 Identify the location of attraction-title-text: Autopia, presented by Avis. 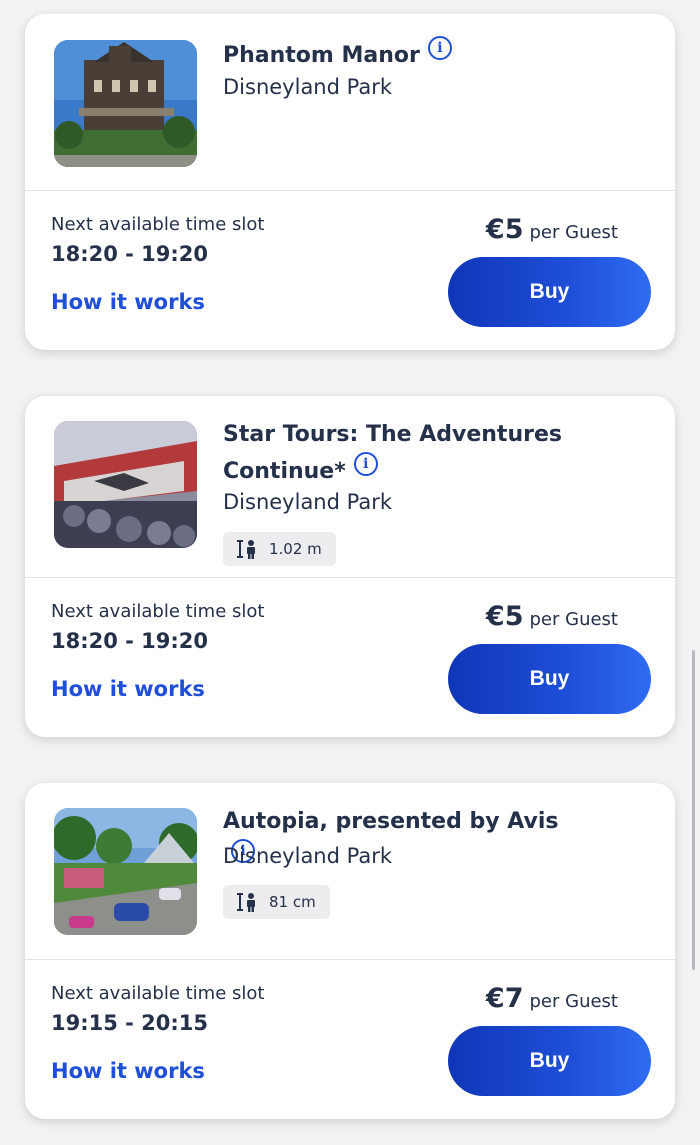
(391, 821).